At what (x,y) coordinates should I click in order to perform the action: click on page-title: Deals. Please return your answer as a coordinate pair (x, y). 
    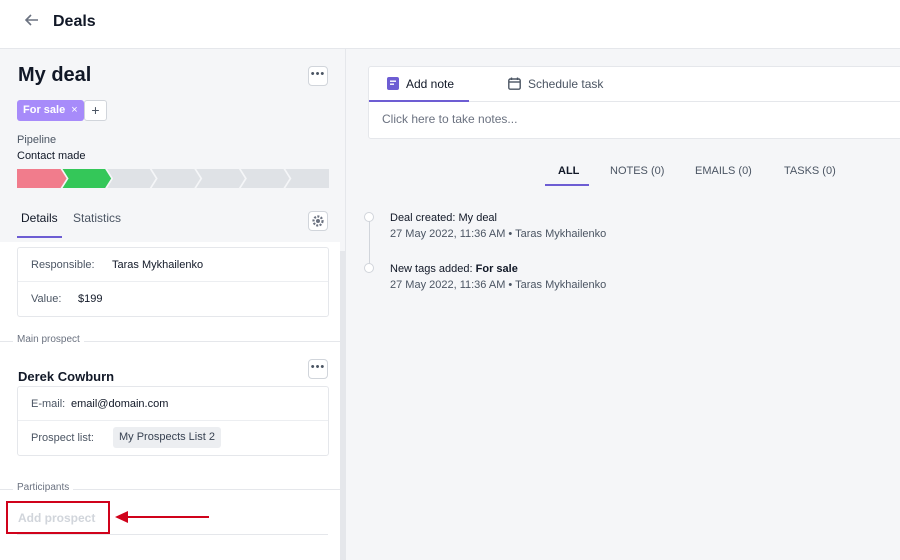
    Looking at the image, I should click on (74, 21).